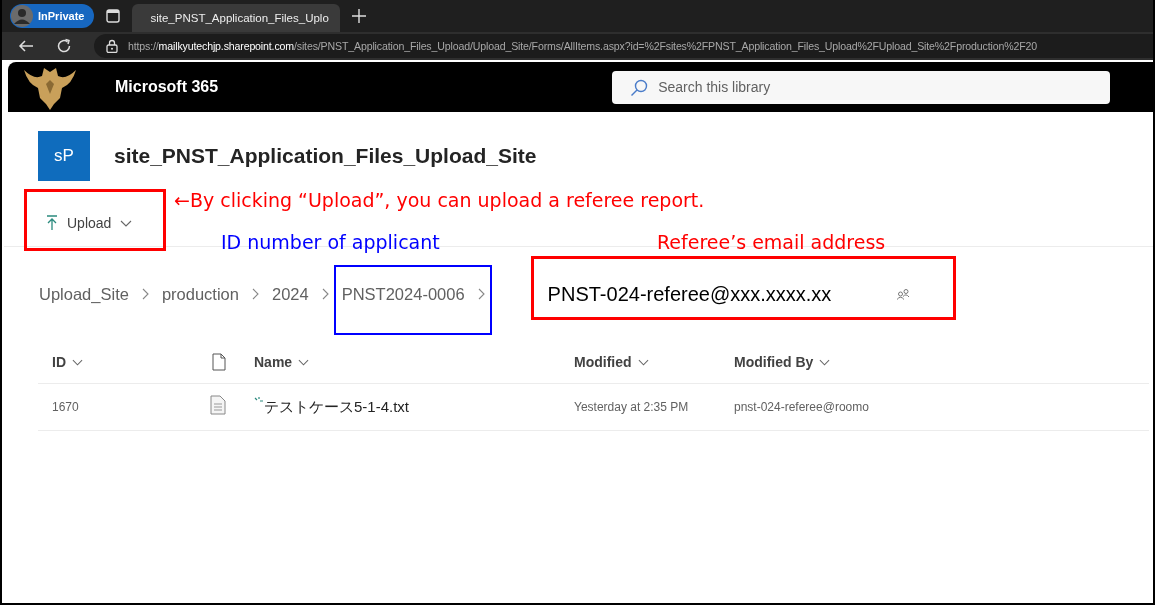  What do you see at coordinates (26, 46) in the screenshot?
I see `back-icon` at bounding box center [26, 46].